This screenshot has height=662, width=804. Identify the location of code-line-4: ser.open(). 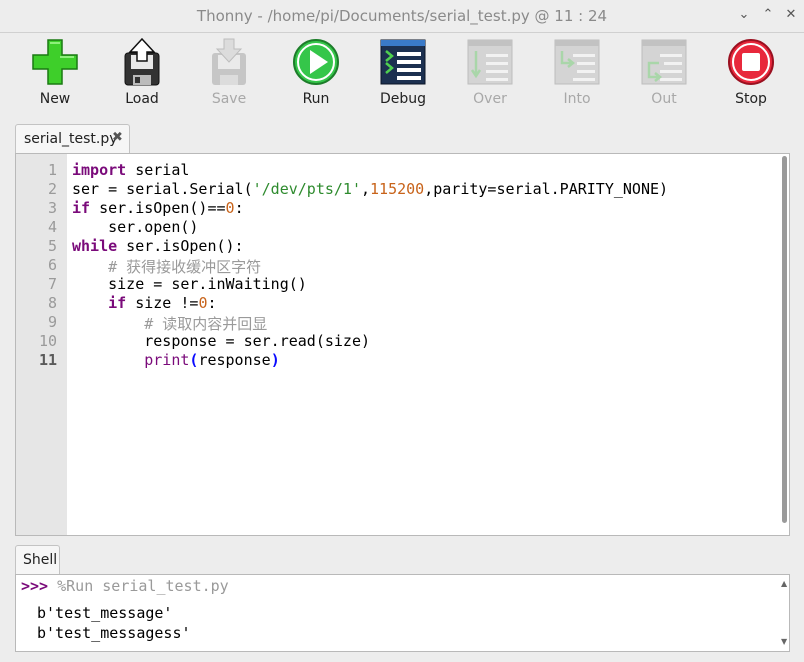
(135, 227).